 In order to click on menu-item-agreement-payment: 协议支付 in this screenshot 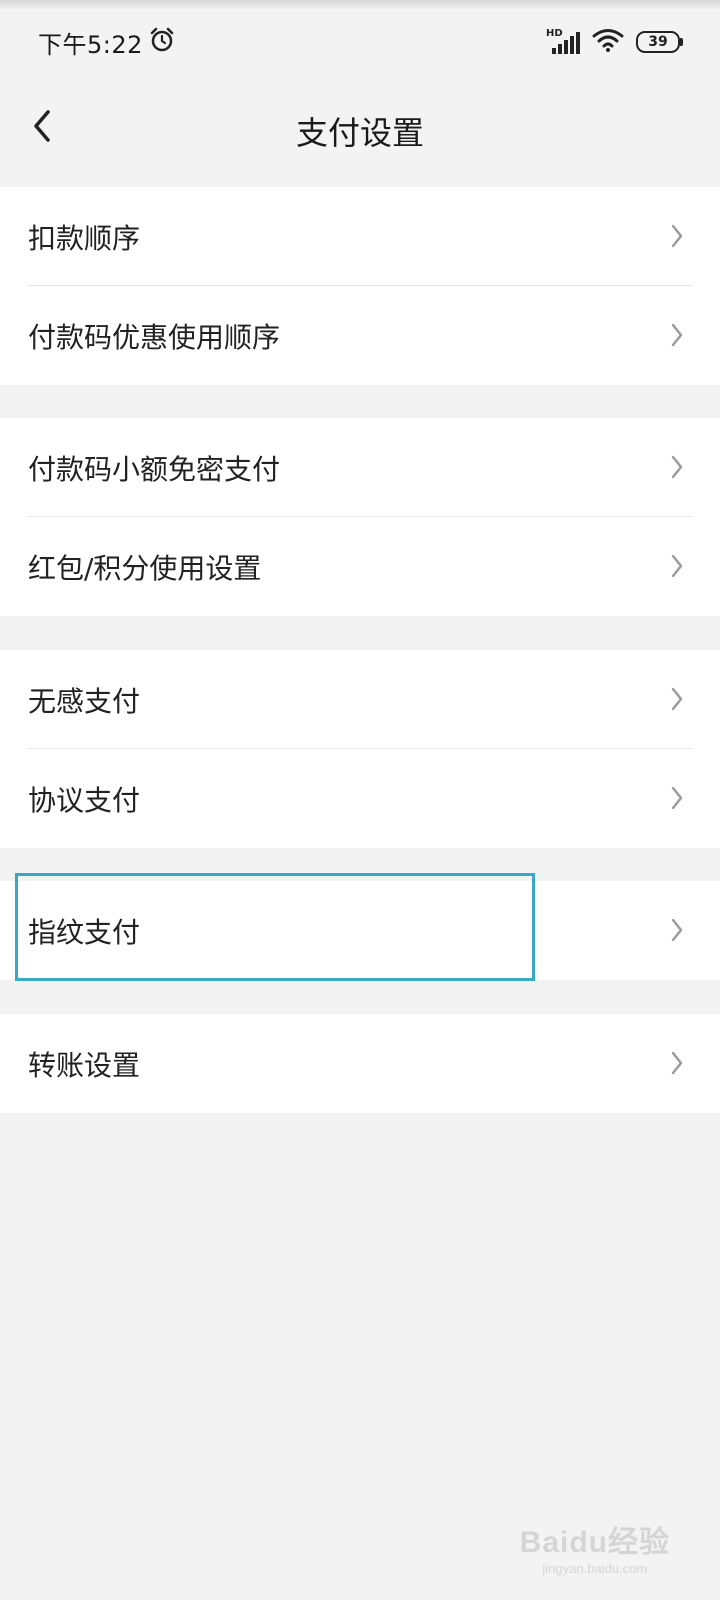, I will do `click(360, 798)`.